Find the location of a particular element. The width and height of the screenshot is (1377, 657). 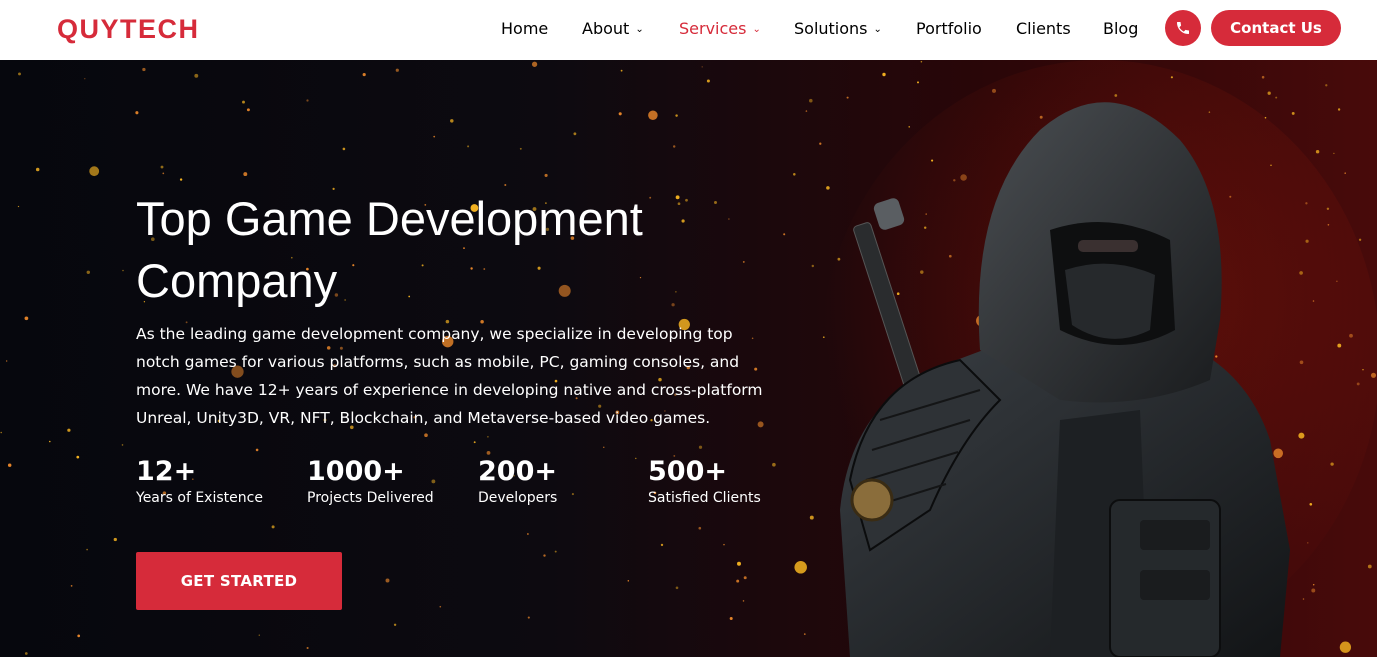

nav-blog: Blog is located at coordinates (1120, 28).